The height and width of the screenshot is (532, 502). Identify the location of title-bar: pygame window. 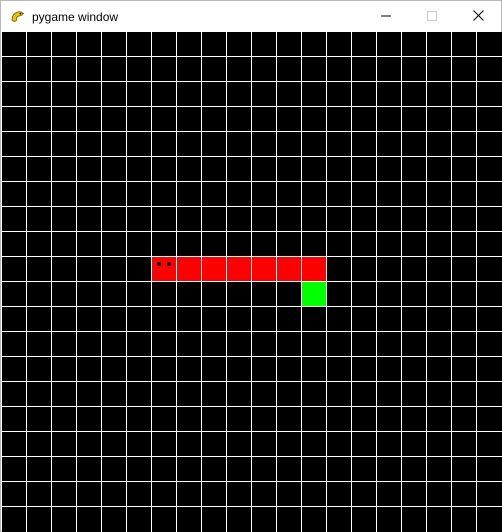
(251, 16).